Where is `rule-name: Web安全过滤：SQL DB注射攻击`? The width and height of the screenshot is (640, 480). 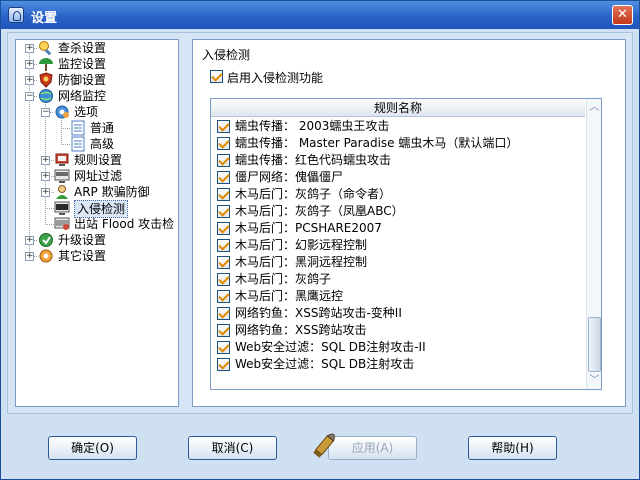 rule-name: Web安全过滤：SQL DB注射攻击 is located at coordinates (325, 364).